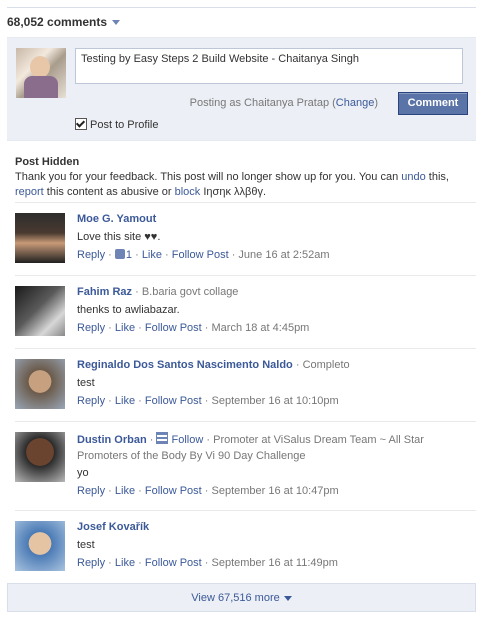  I want to click on report-link: report, so click(29, 192).